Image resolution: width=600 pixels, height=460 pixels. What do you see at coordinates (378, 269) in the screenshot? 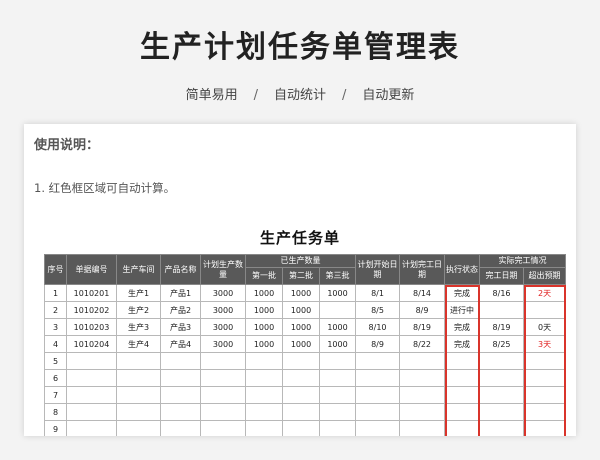
I see `header-plan-start: 计划开始日期` at bounding box center [378, 269].